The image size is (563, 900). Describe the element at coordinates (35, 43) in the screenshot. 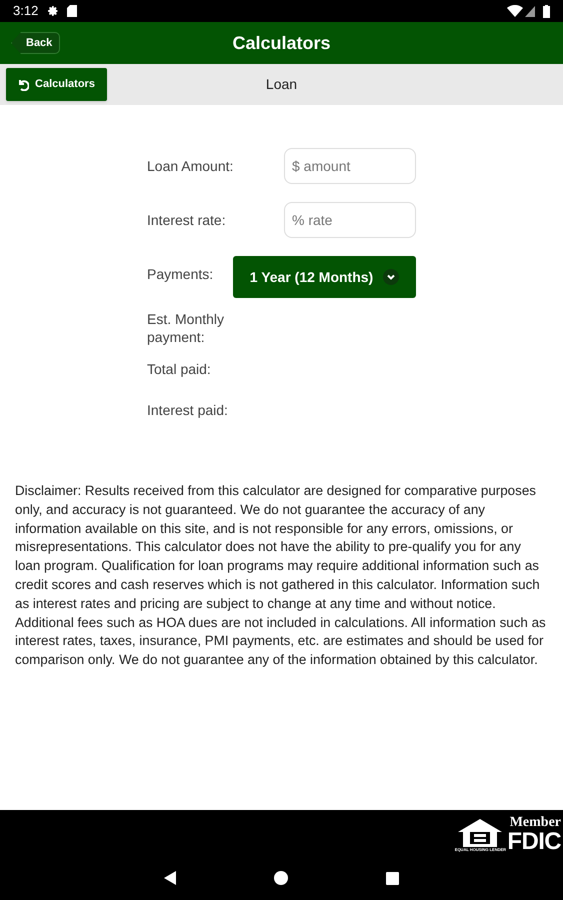

I see `back-button: Back` at that location.